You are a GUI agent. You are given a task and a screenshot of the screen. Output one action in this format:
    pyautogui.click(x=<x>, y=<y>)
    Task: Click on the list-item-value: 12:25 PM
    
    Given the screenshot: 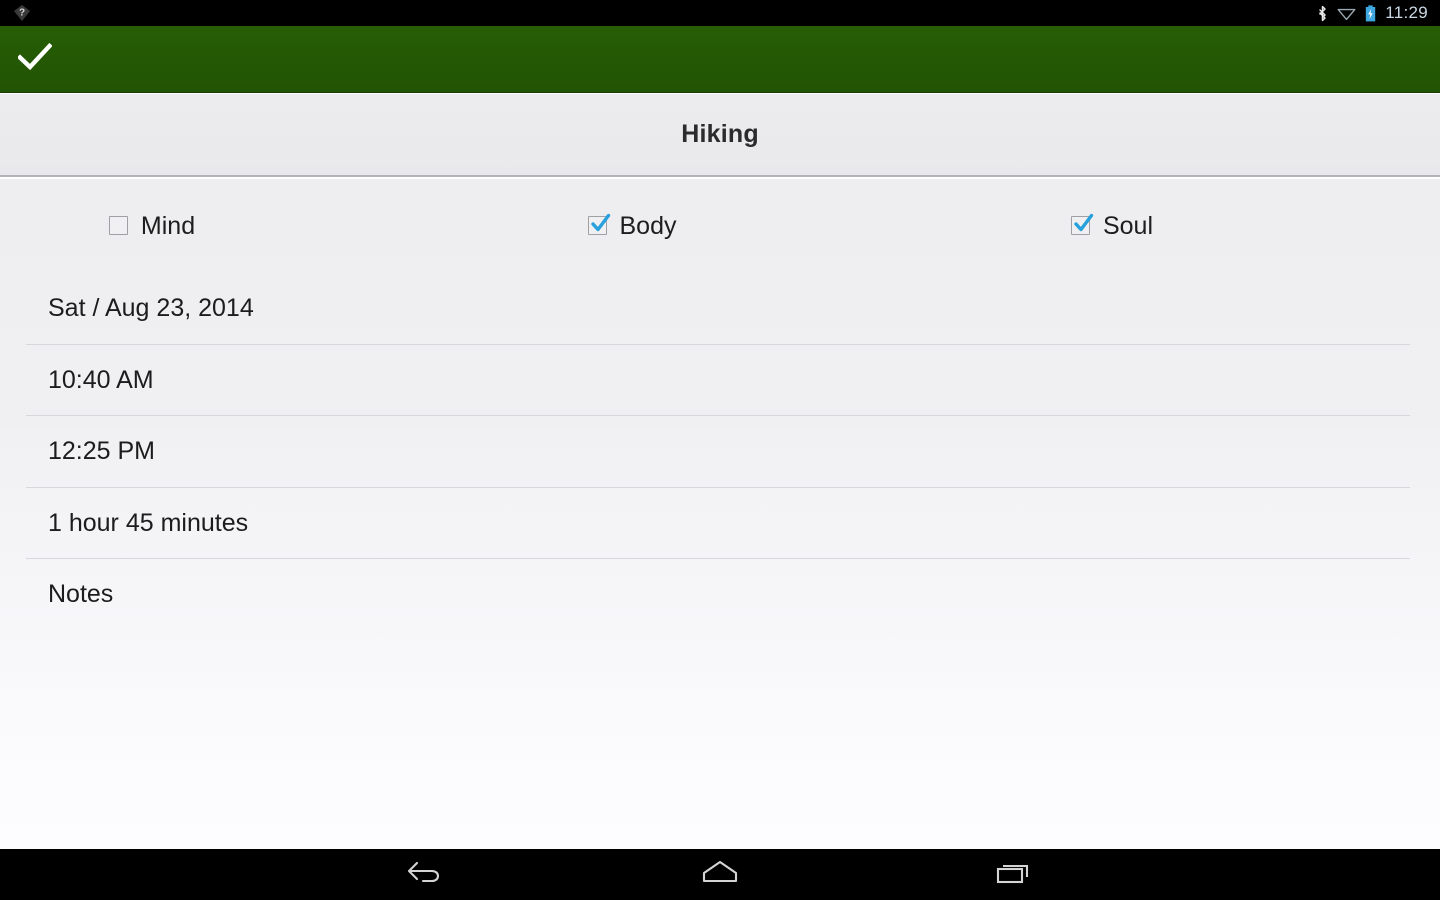 What is the action you would take?
    pyautogui.click(x=102, y=451)
    